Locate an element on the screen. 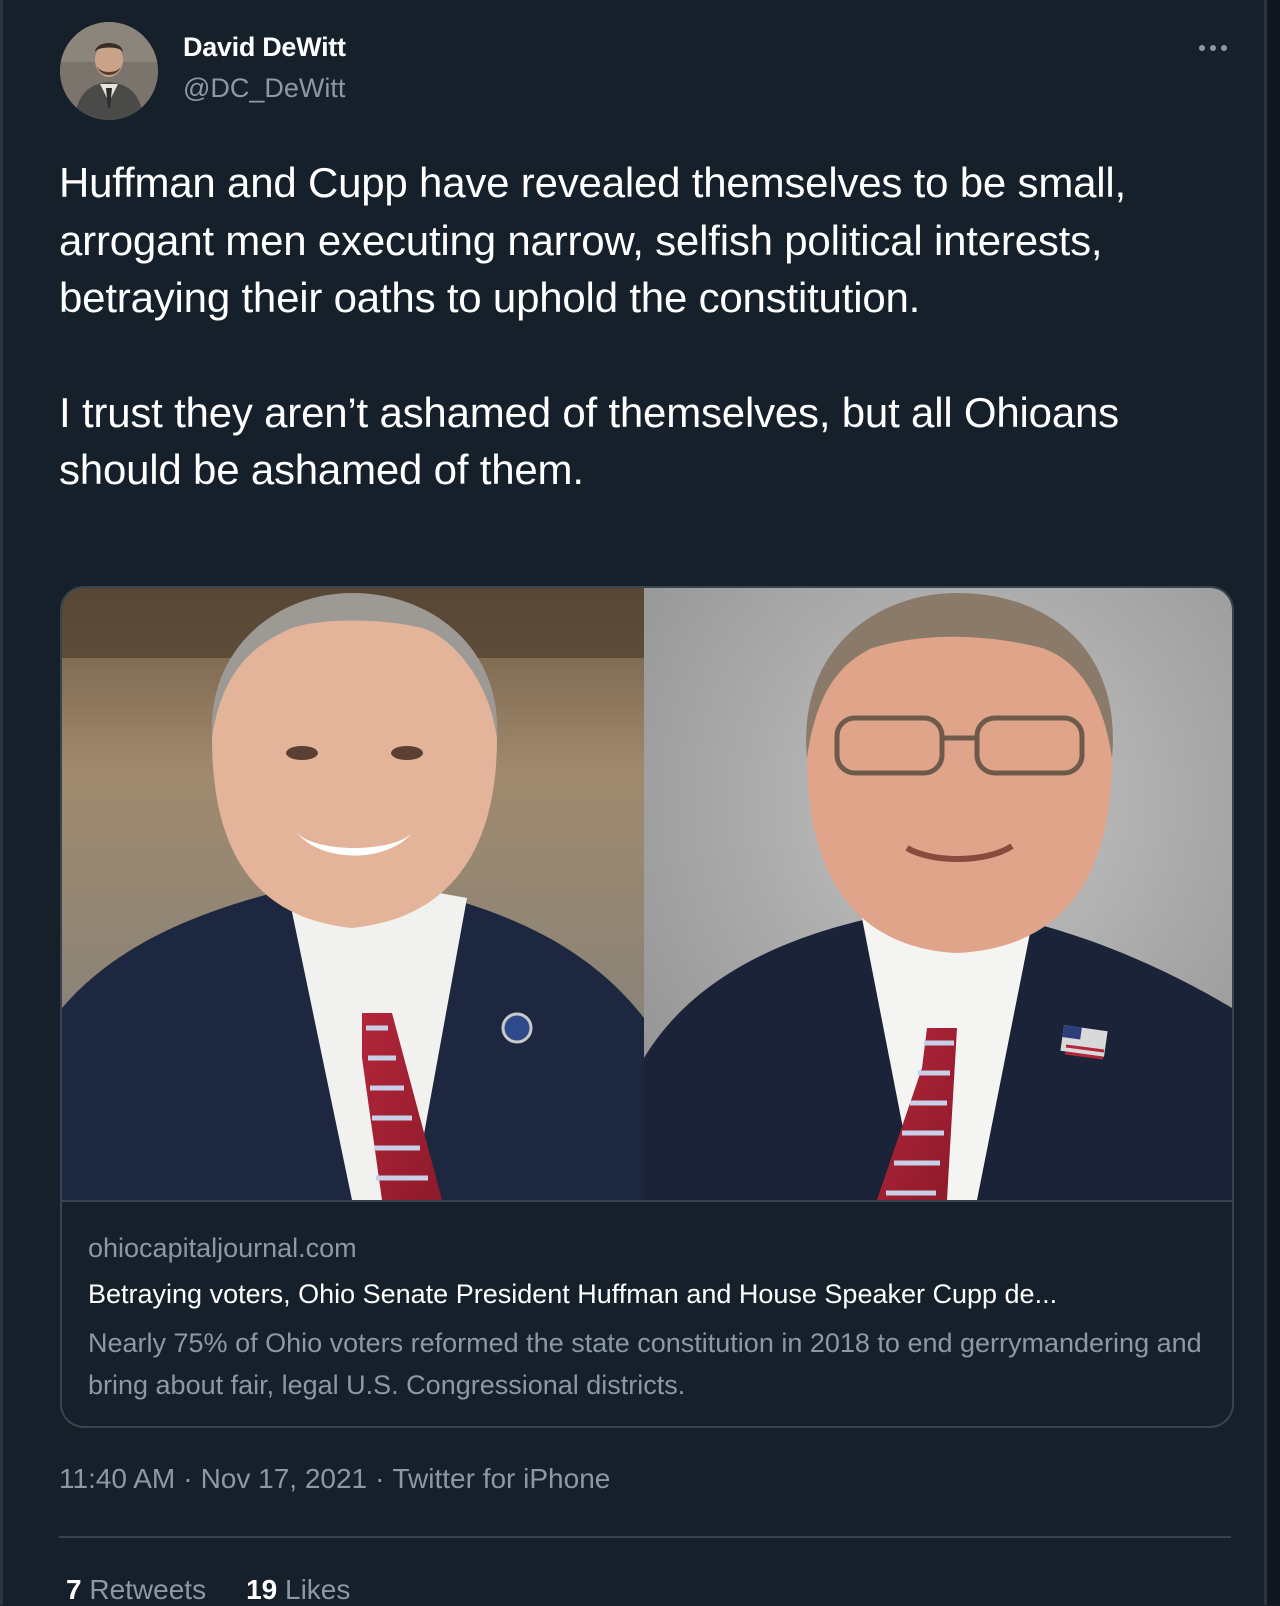  tweet-meta: 11:40 AM · Nov 17, 2021 · Twitter for iPhone is located at coordinates (334, 1479).